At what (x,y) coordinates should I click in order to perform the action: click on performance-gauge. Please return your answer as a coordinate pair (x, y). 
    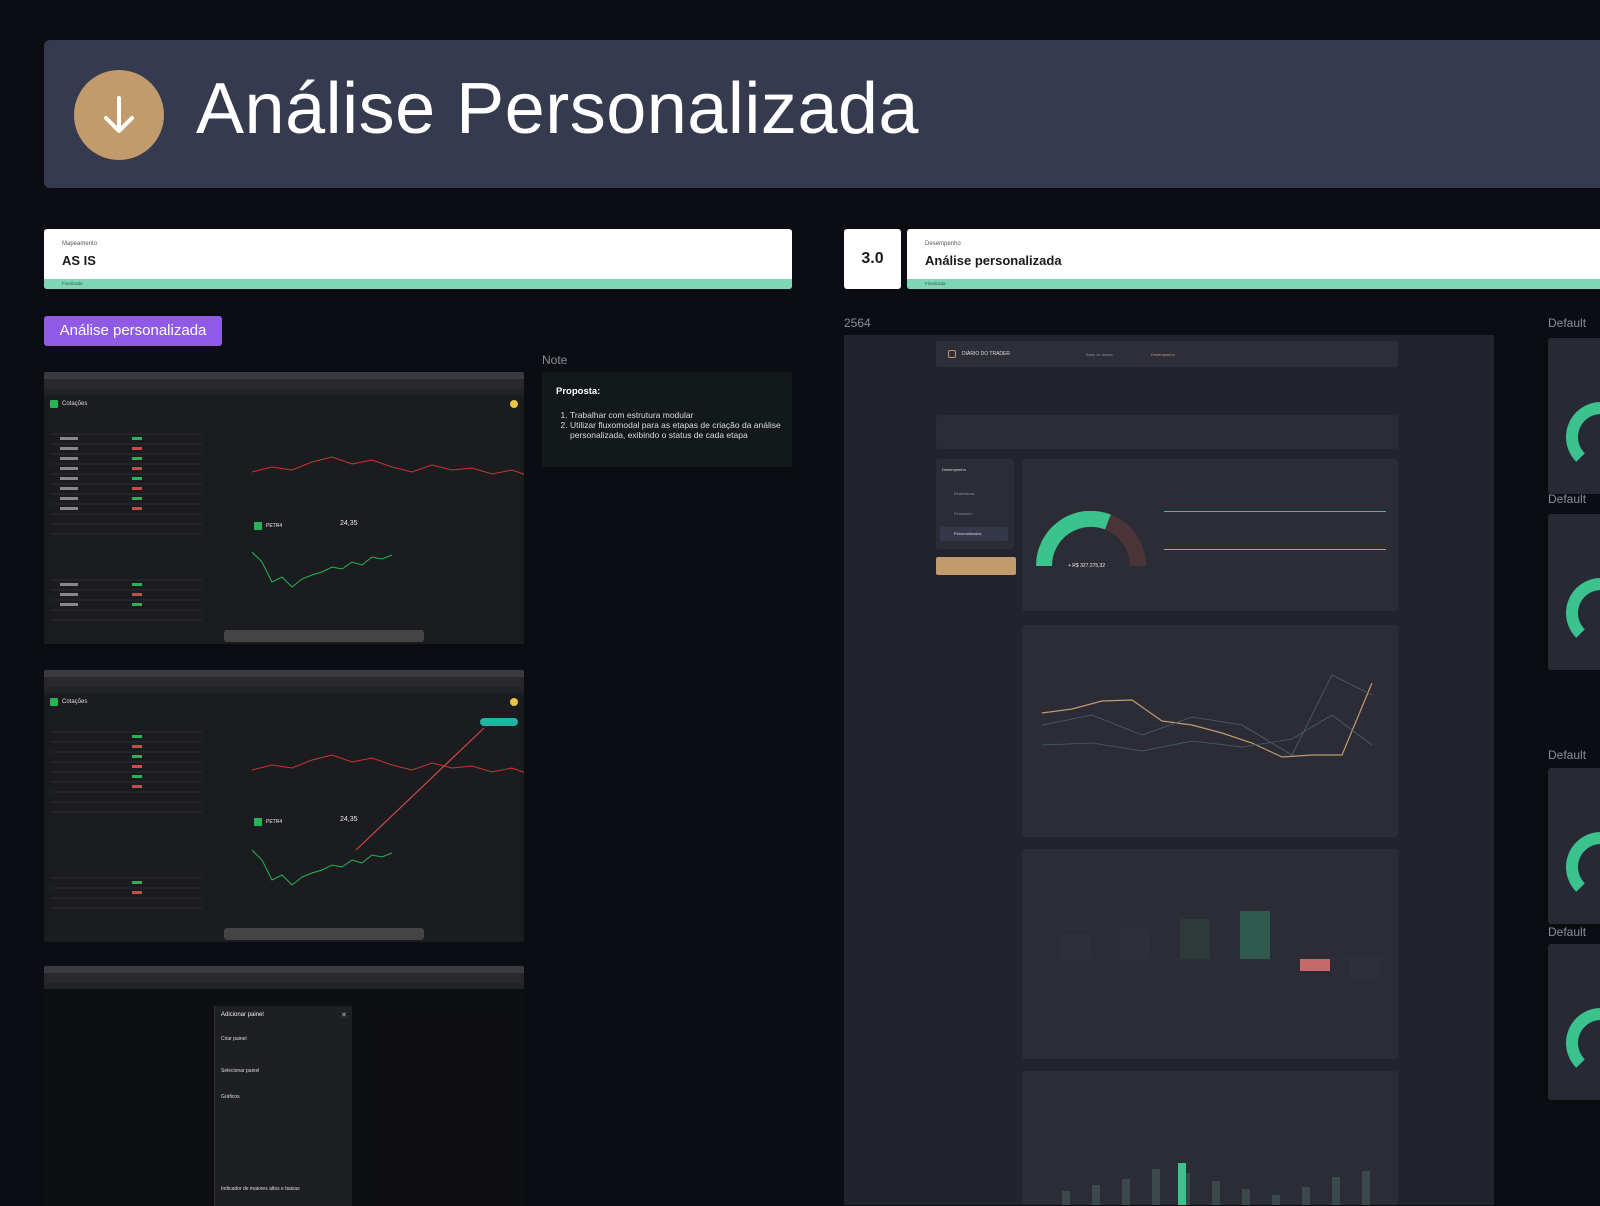
    Looking at the image, I should click on (1091, 539).